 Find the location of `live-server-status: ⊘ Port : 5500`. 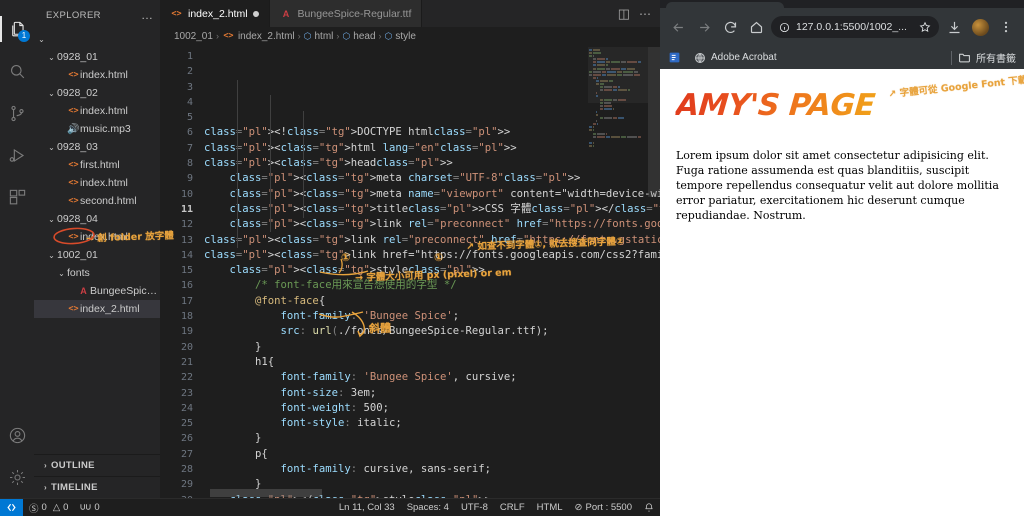

live-server-status: ⊘ Port : 5500 is located at coordinates (603, 507).